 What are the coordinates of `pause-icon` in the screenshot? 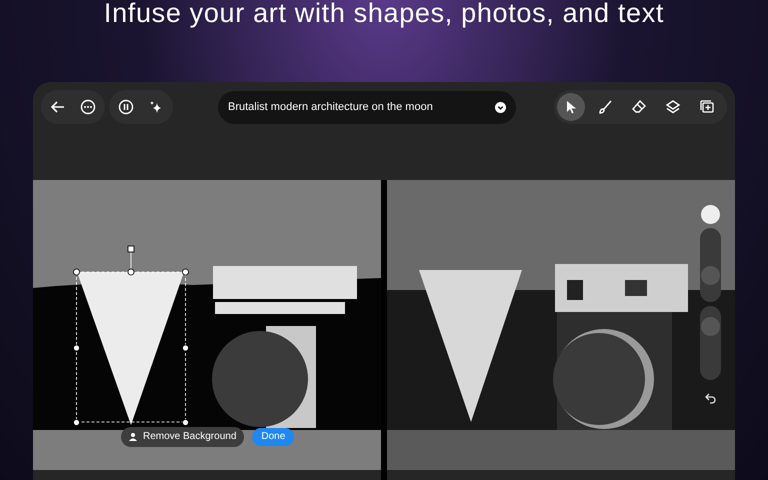 It's located at (126, 106).